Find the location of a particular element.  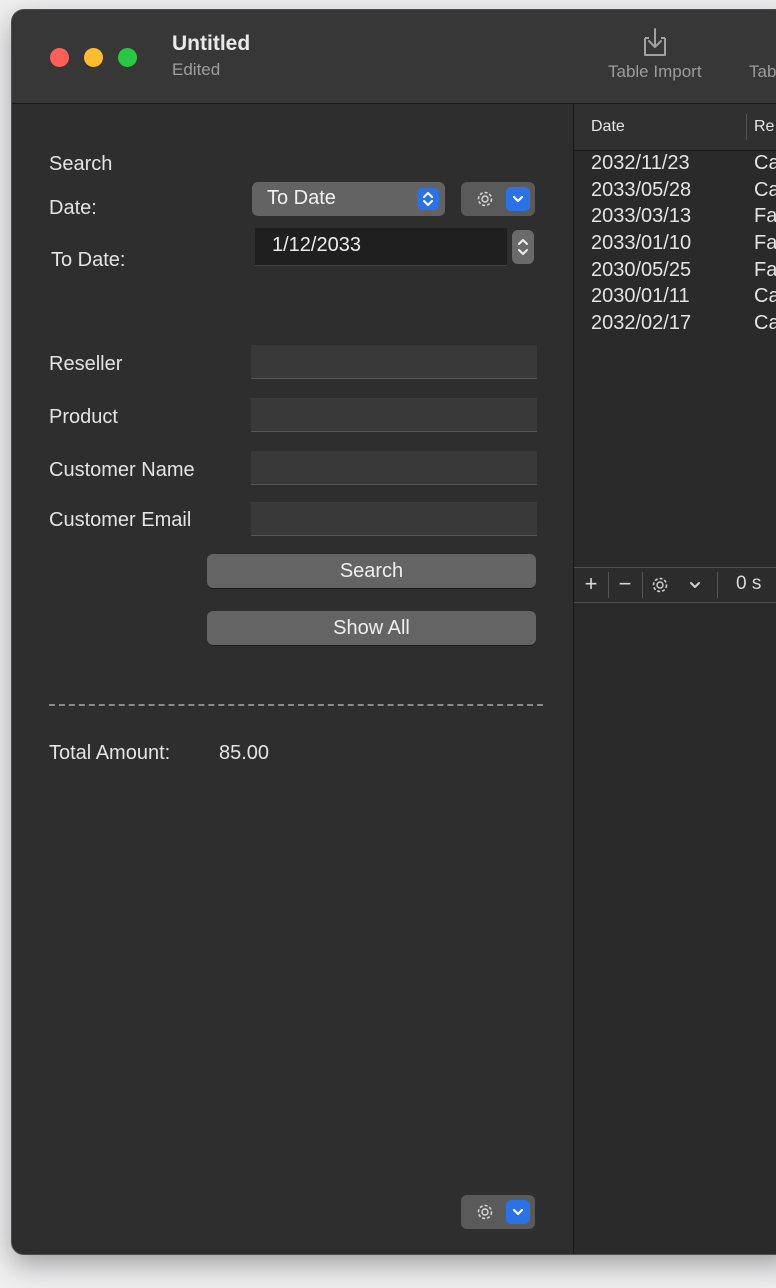

toolbar-table-import-button: Table Import is located at coordinates (655, 54).